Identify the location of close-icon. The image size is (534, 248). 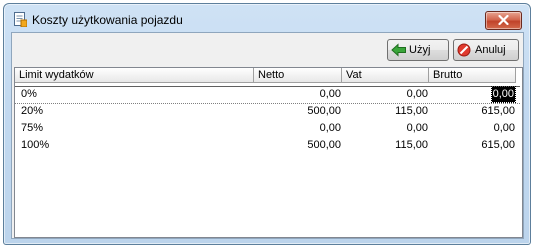
(503, 20).